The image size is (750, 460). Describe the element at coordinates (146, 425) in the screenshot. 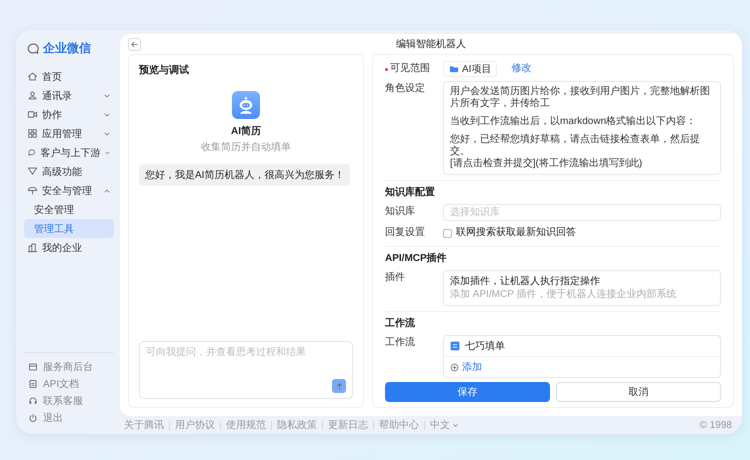

I see `footer-link: 关于腾讯` at that location.